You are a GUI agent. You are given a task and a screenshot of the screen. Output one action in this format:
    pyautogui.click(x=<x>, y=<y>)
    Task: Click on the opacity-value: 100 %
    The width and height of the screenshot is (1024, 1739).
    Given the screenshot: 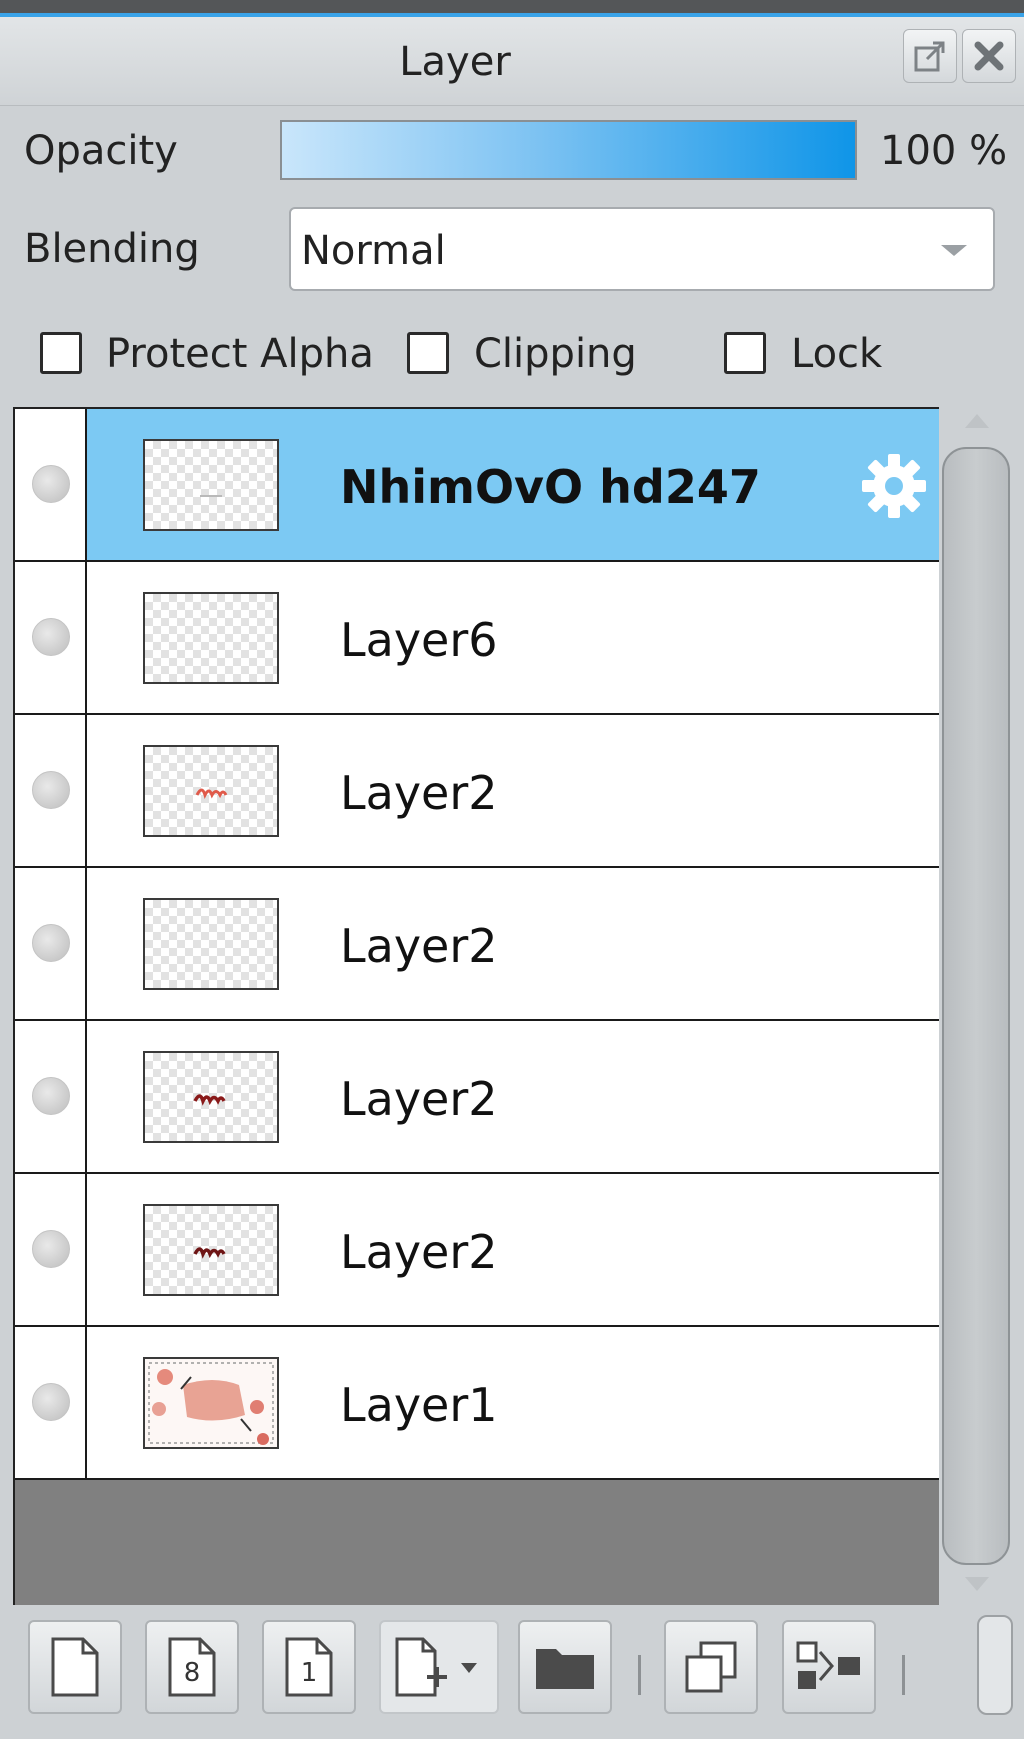 What is the action you would take?
    pyautogui.click(x=944, y=151)
    